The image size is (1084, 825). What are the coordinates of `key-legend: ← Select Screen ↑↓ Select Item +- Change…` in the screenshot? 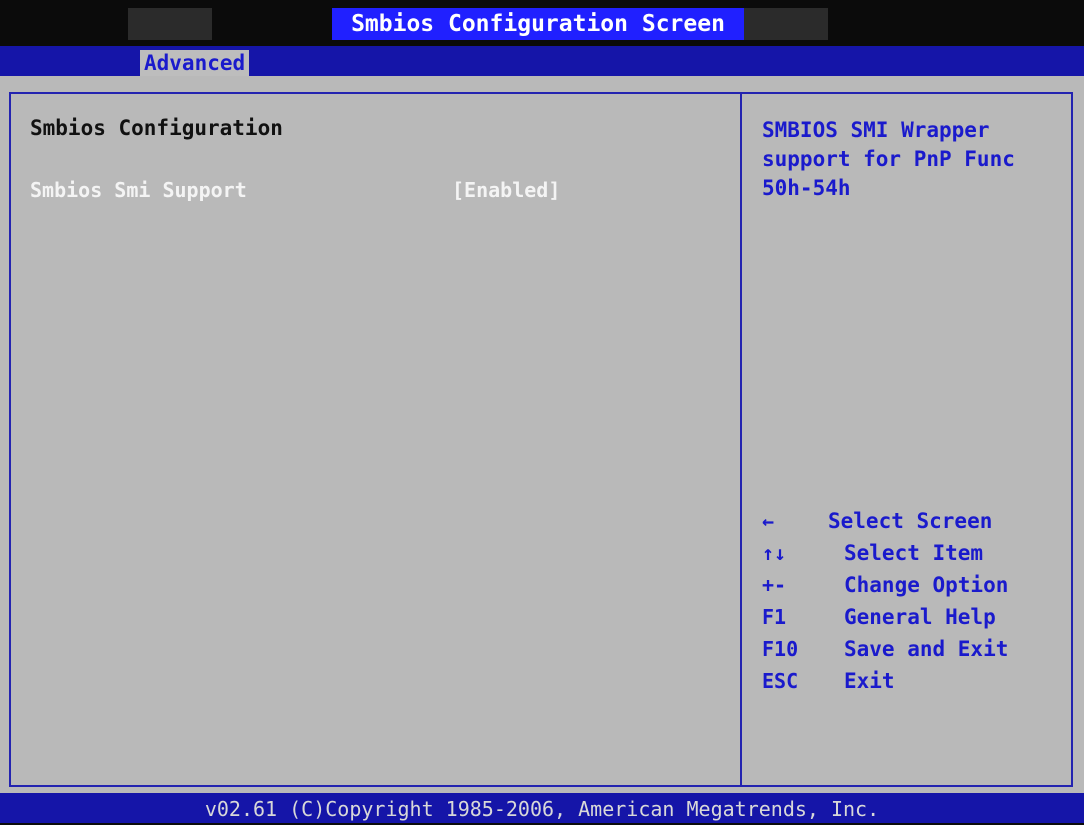 It's located at (912, 602).